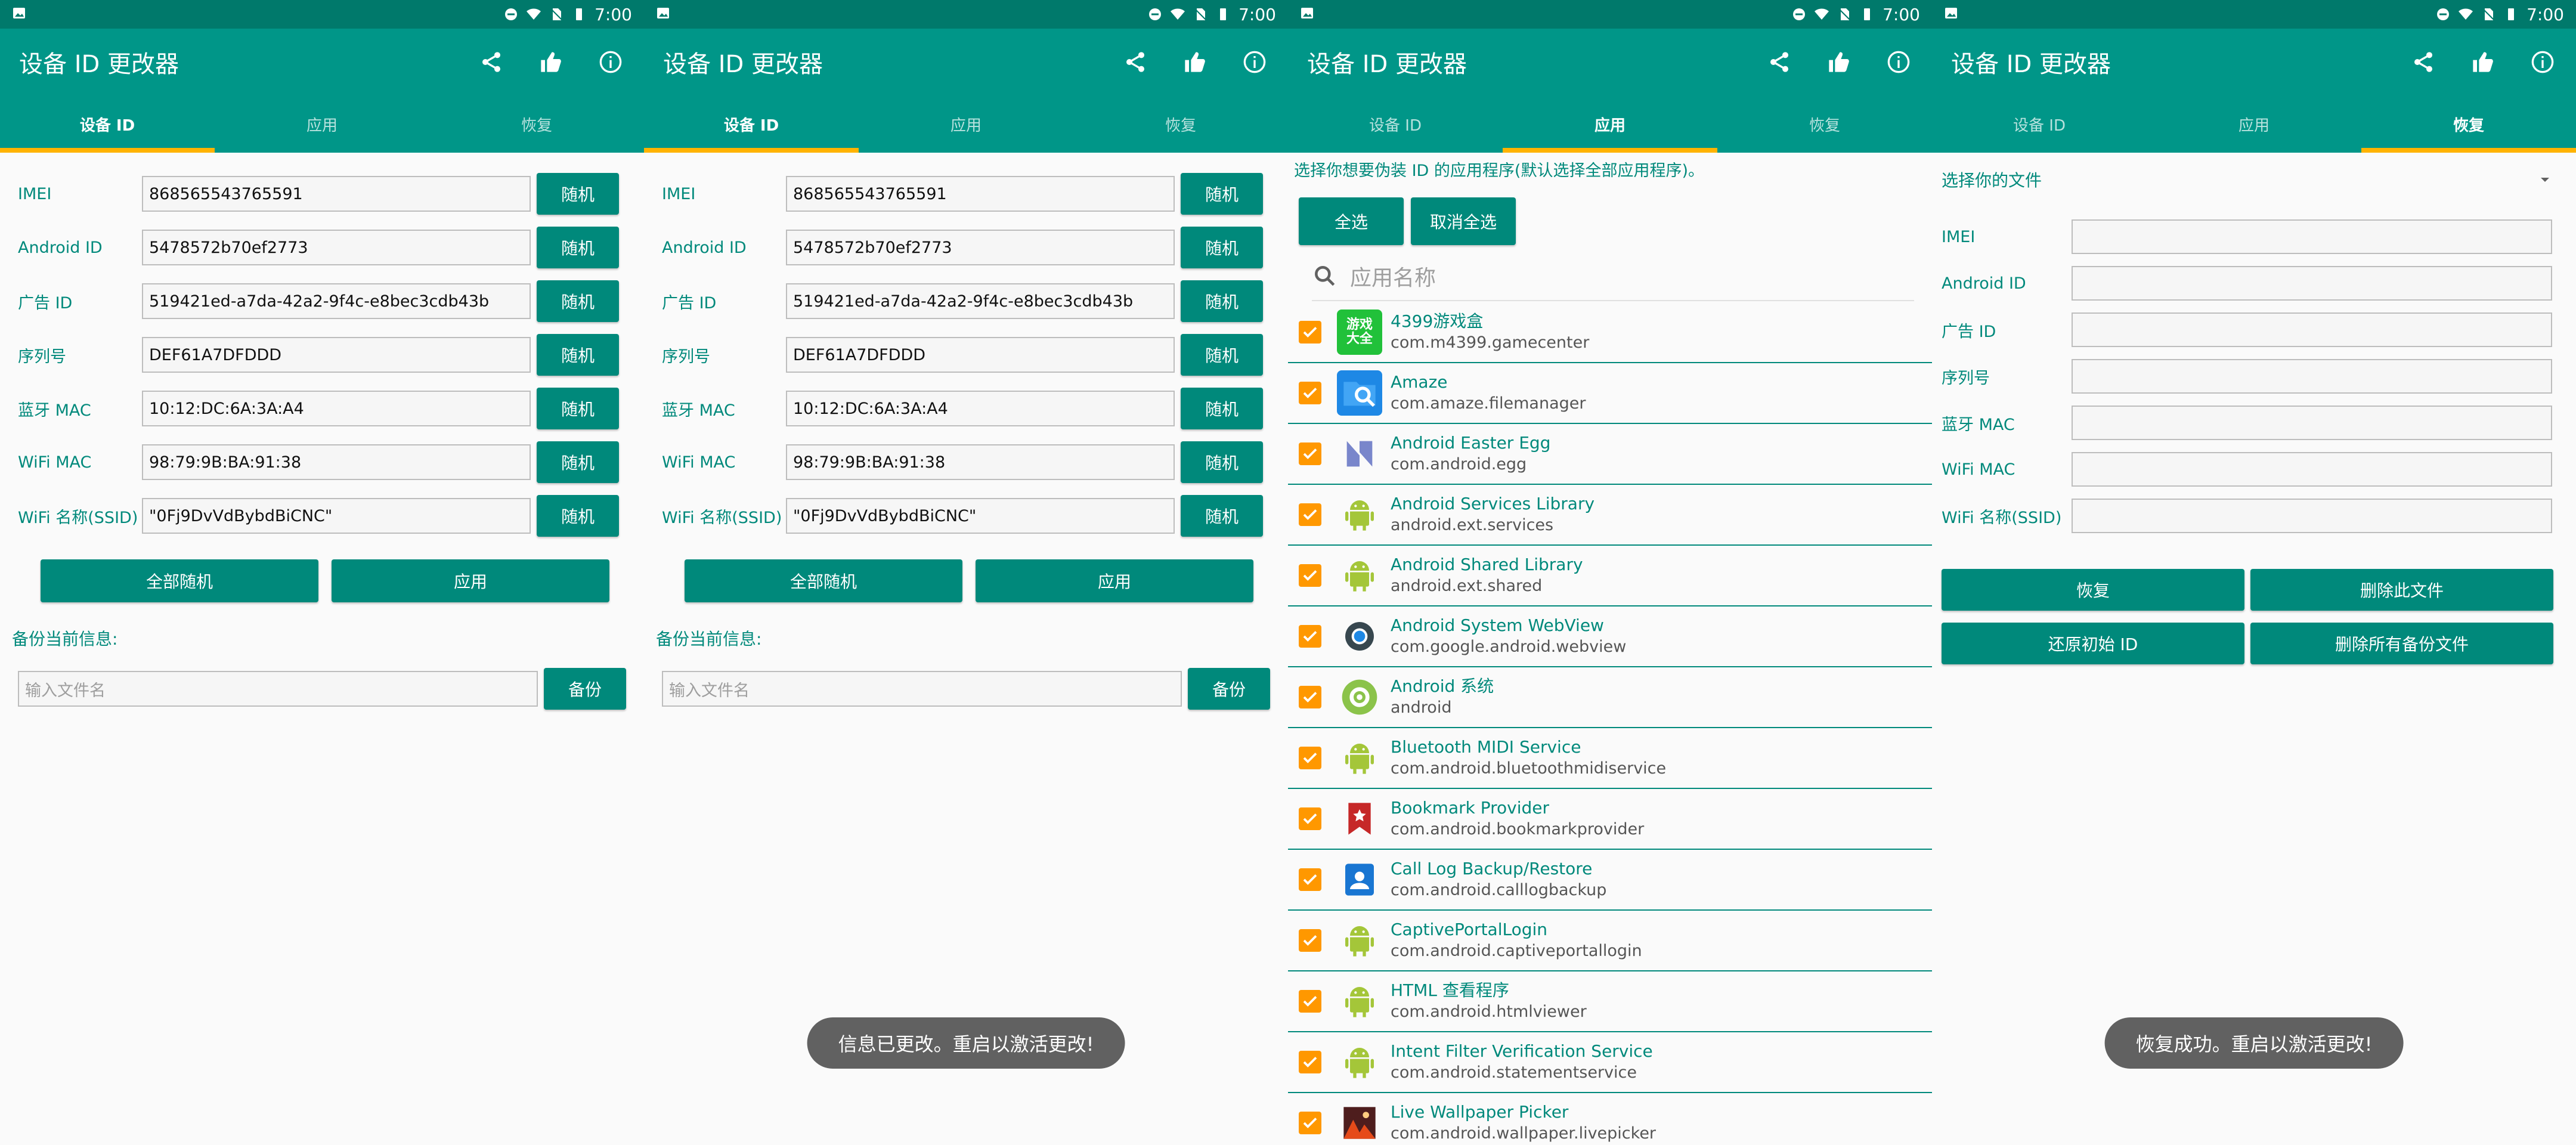 The height and width of the screenshot is (1145, 2576). What do you see at coordinates (1352, 221) in the screenshot?
I see `select-all-button: 全选` at bounding box center [1352, 221].